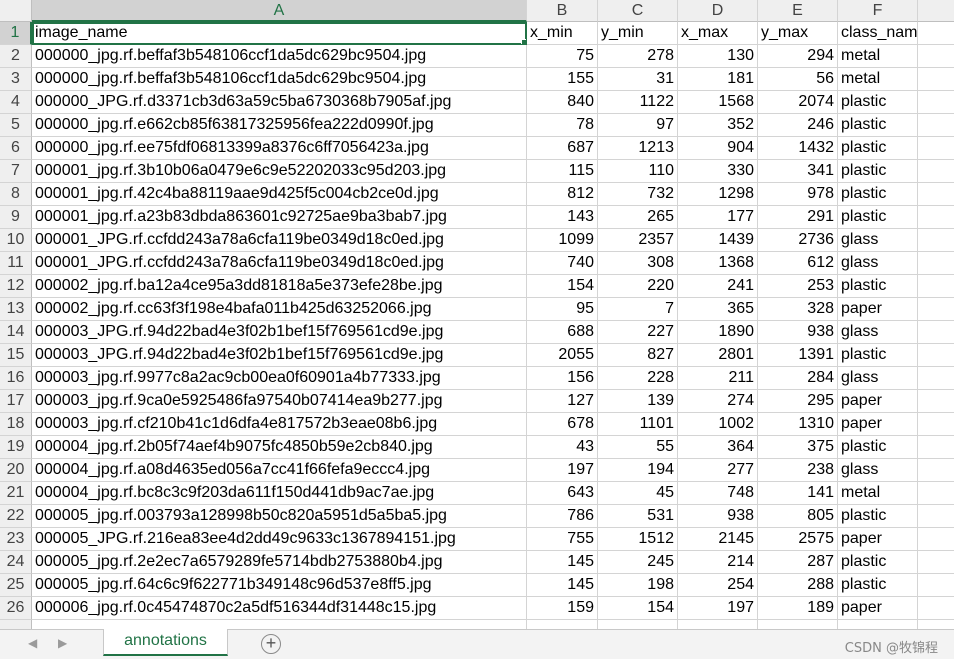 Image resolution: width=954 pixels, height=659 pixels. I want to click on cell-y-max: 294, so click(798, 56).